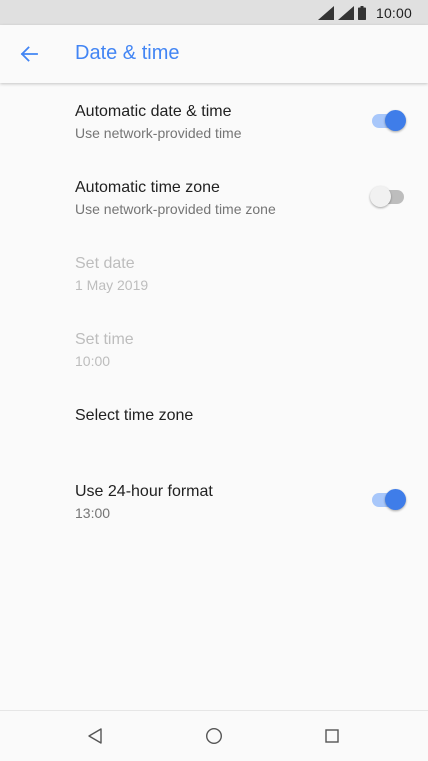 This screenshot has height=761, width=428. What do you see at coordinates (214, 54) in the screenshot?
I see `app-bar: Date & time` at bounding box center [214, 54].